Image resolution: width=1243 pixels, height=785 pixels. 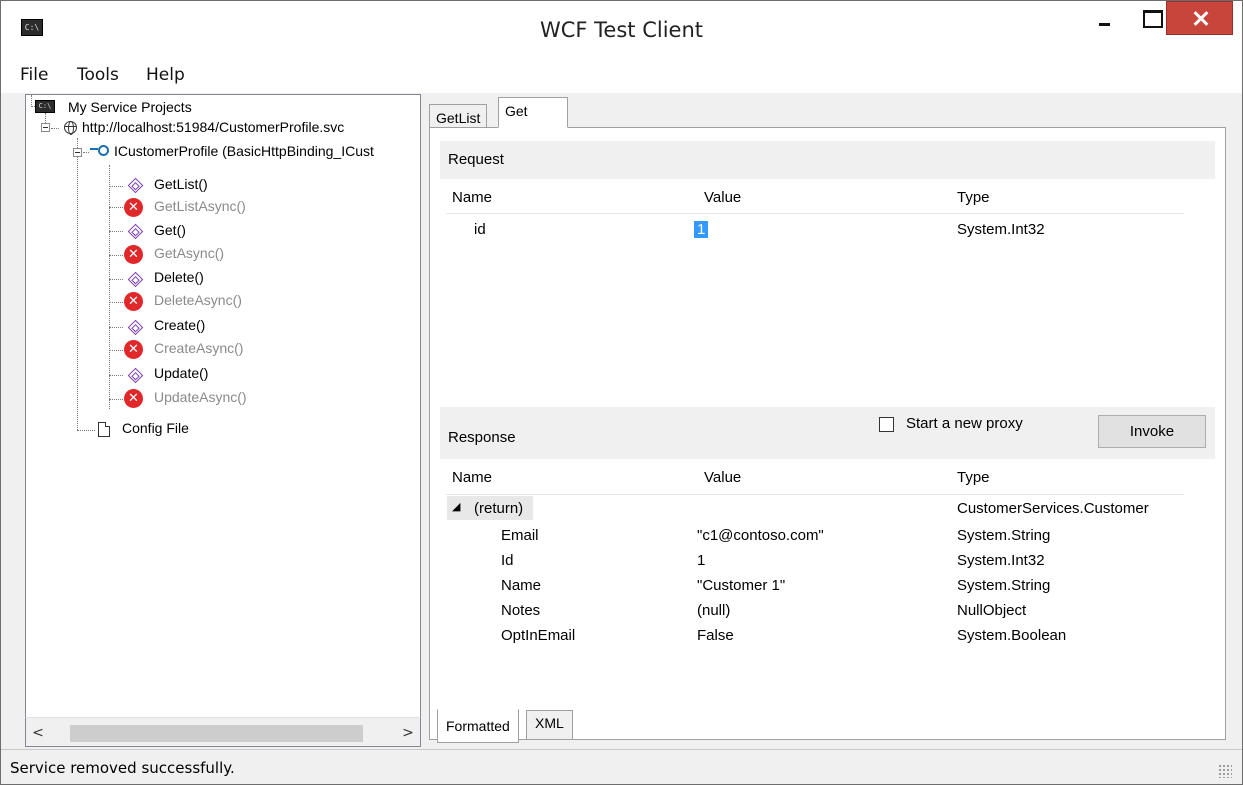 I want to click on request-row-value: 1, so click(x=701, y=229).